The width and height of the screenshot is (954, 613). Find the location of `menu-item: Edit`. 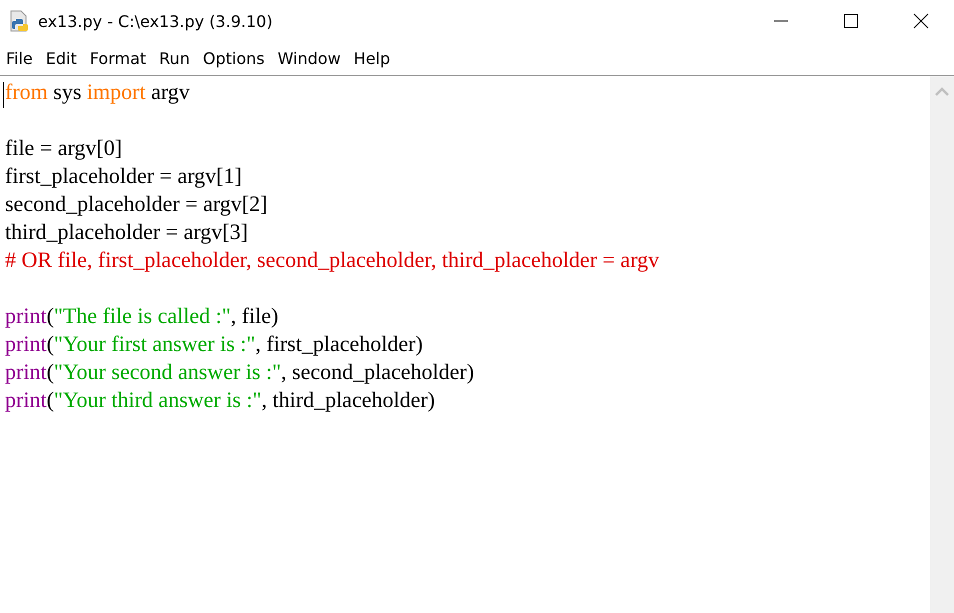

menu-item: Edit is located at coordinates (62, 58).